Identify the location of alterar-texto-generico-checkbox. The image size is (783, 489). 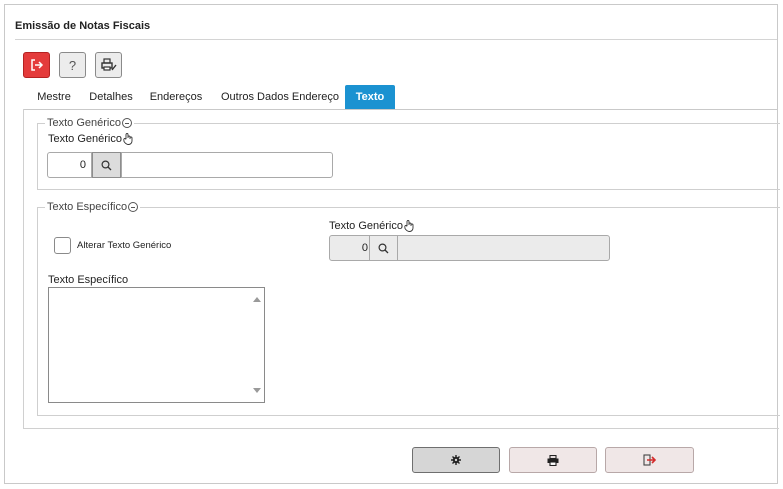
(62, 245).